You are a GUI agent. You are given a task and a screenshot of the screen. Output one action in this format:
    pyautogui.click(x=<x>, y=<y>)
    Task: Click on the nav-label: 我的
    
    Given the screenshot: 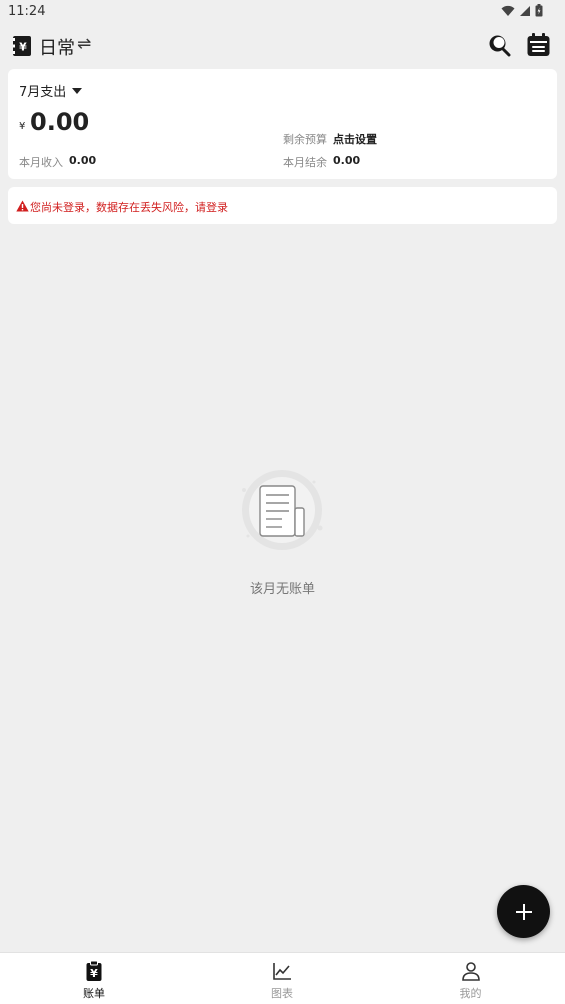 What is the action you would take?
    pyautogui.click(x=470, y=993)
    